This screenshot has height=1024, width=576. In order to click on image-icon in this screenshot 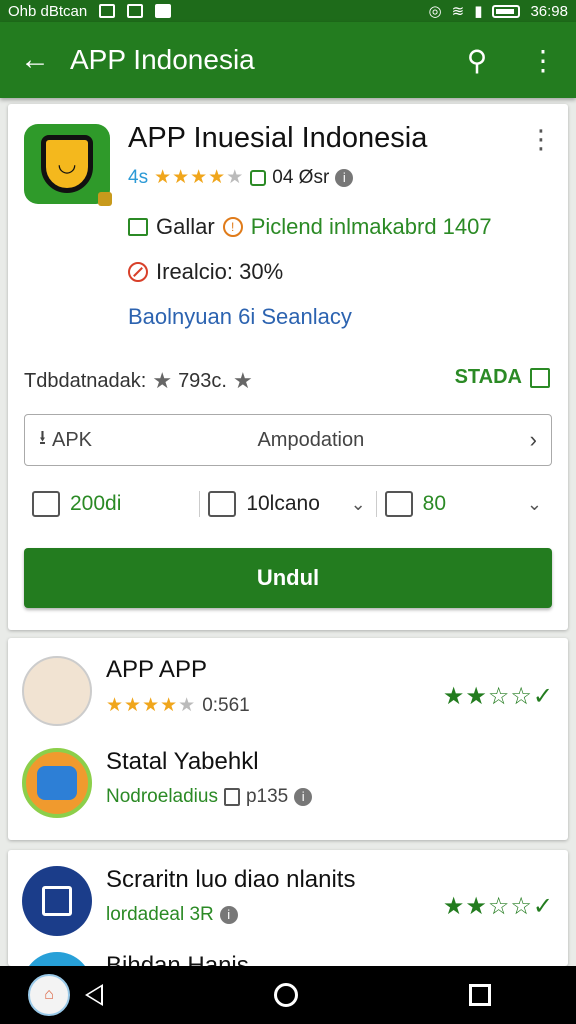, I will do `click(135, 11)`.